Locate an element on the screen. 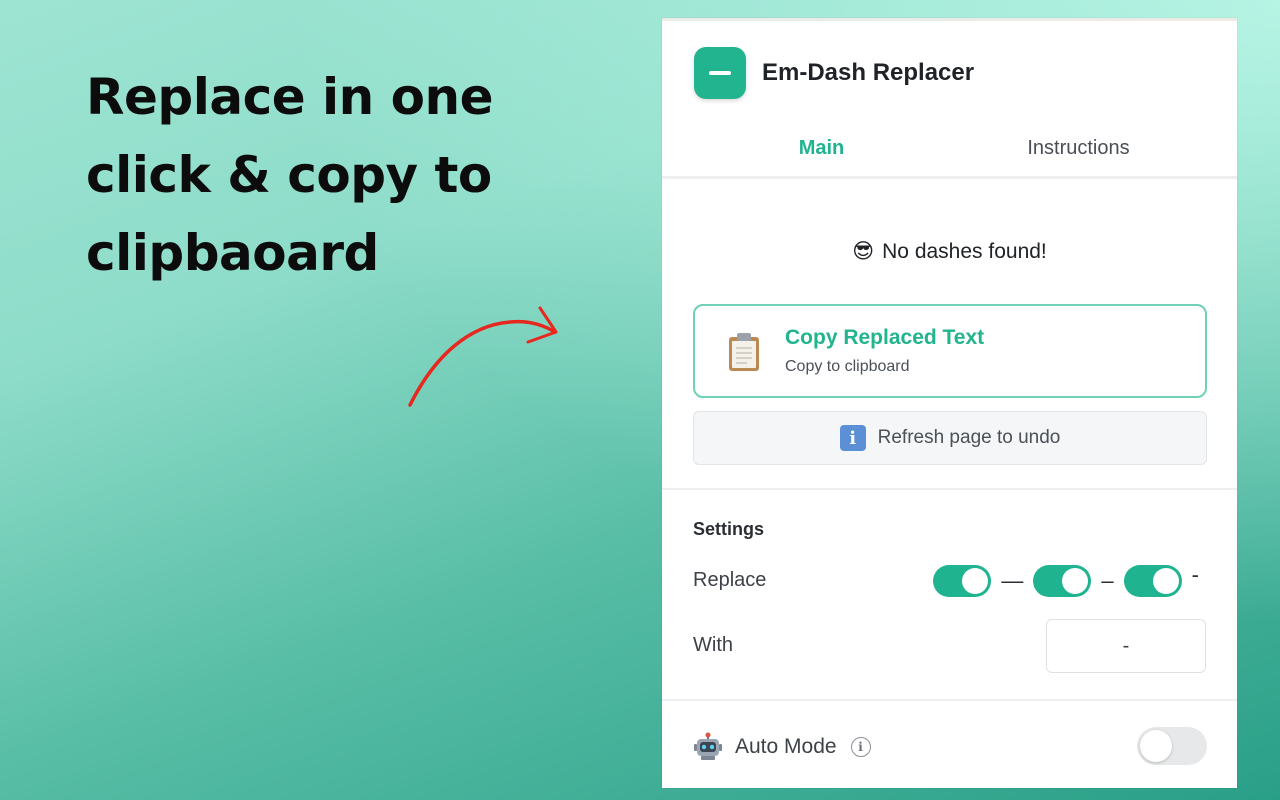 This screenshot has width=1280, height=800. section-divider is located at coordinates (949, 489).